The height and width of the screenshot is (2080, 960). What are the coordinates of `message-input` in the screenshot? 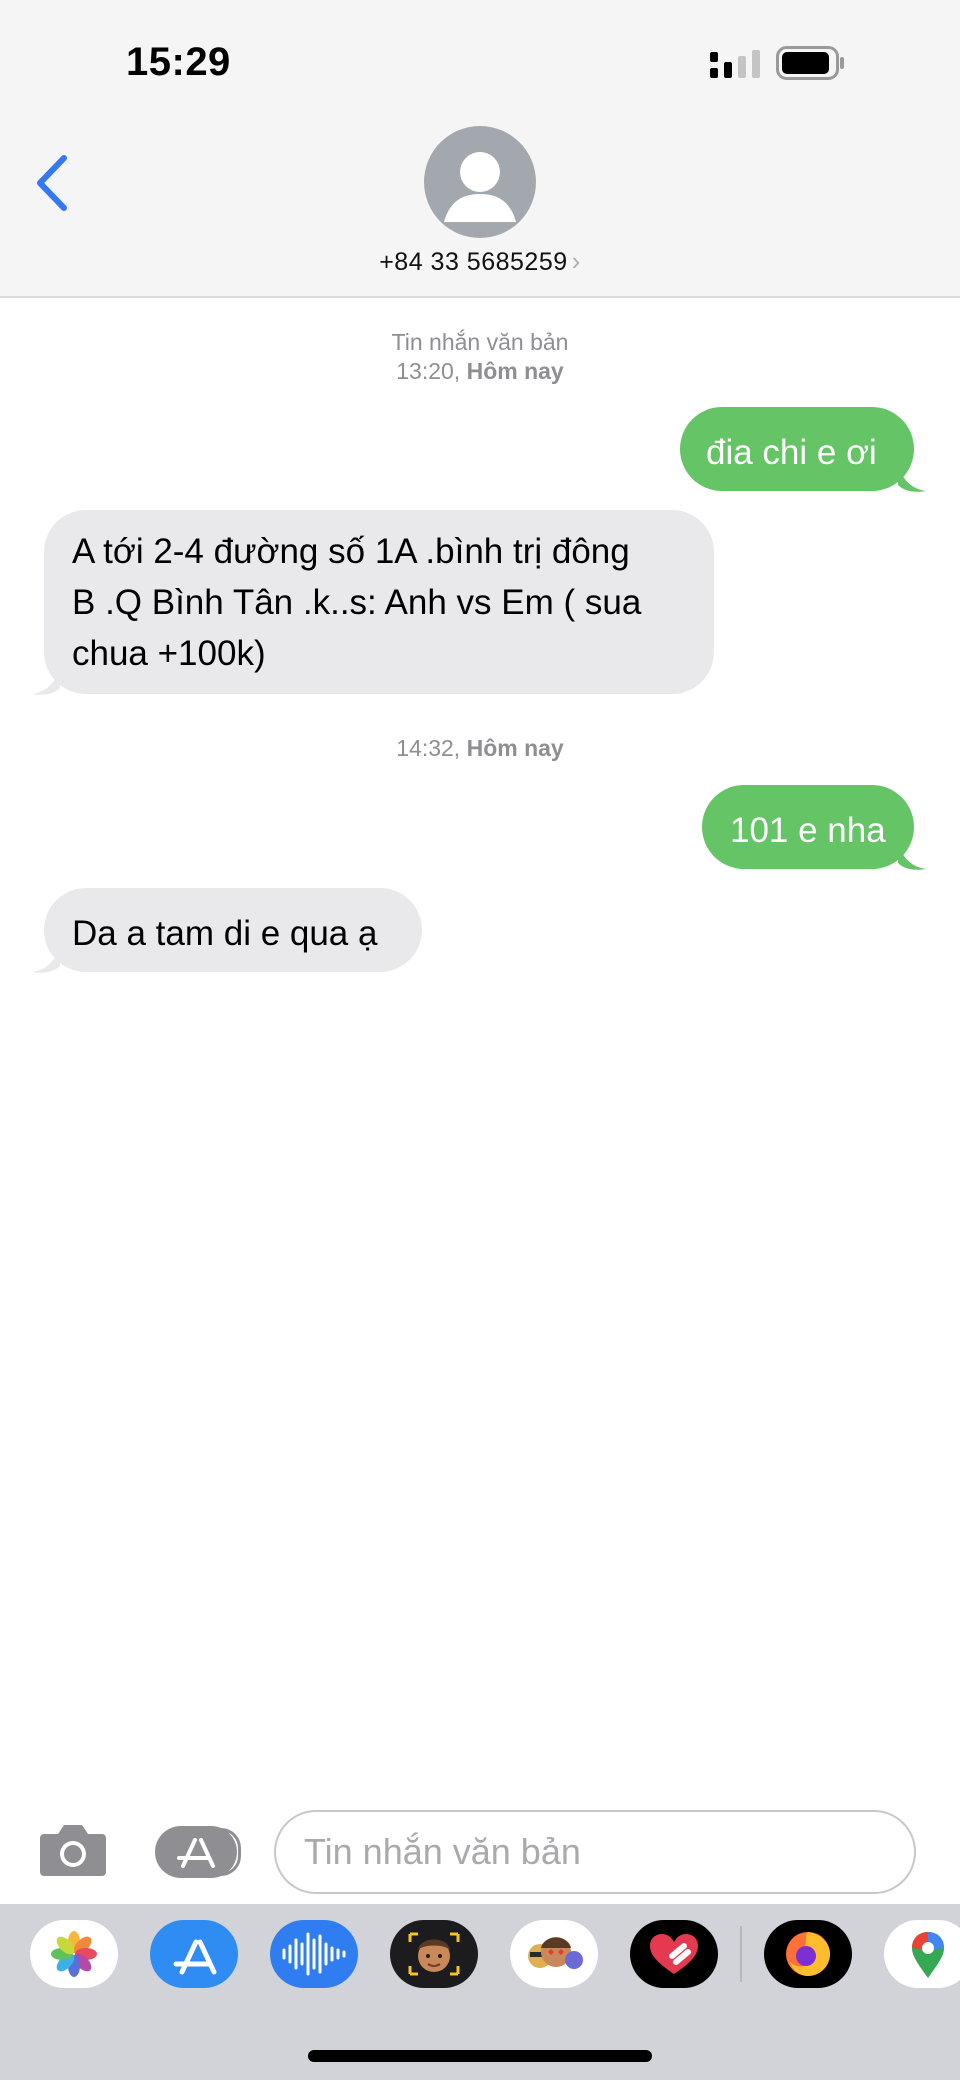 It's located at (595, 1852).